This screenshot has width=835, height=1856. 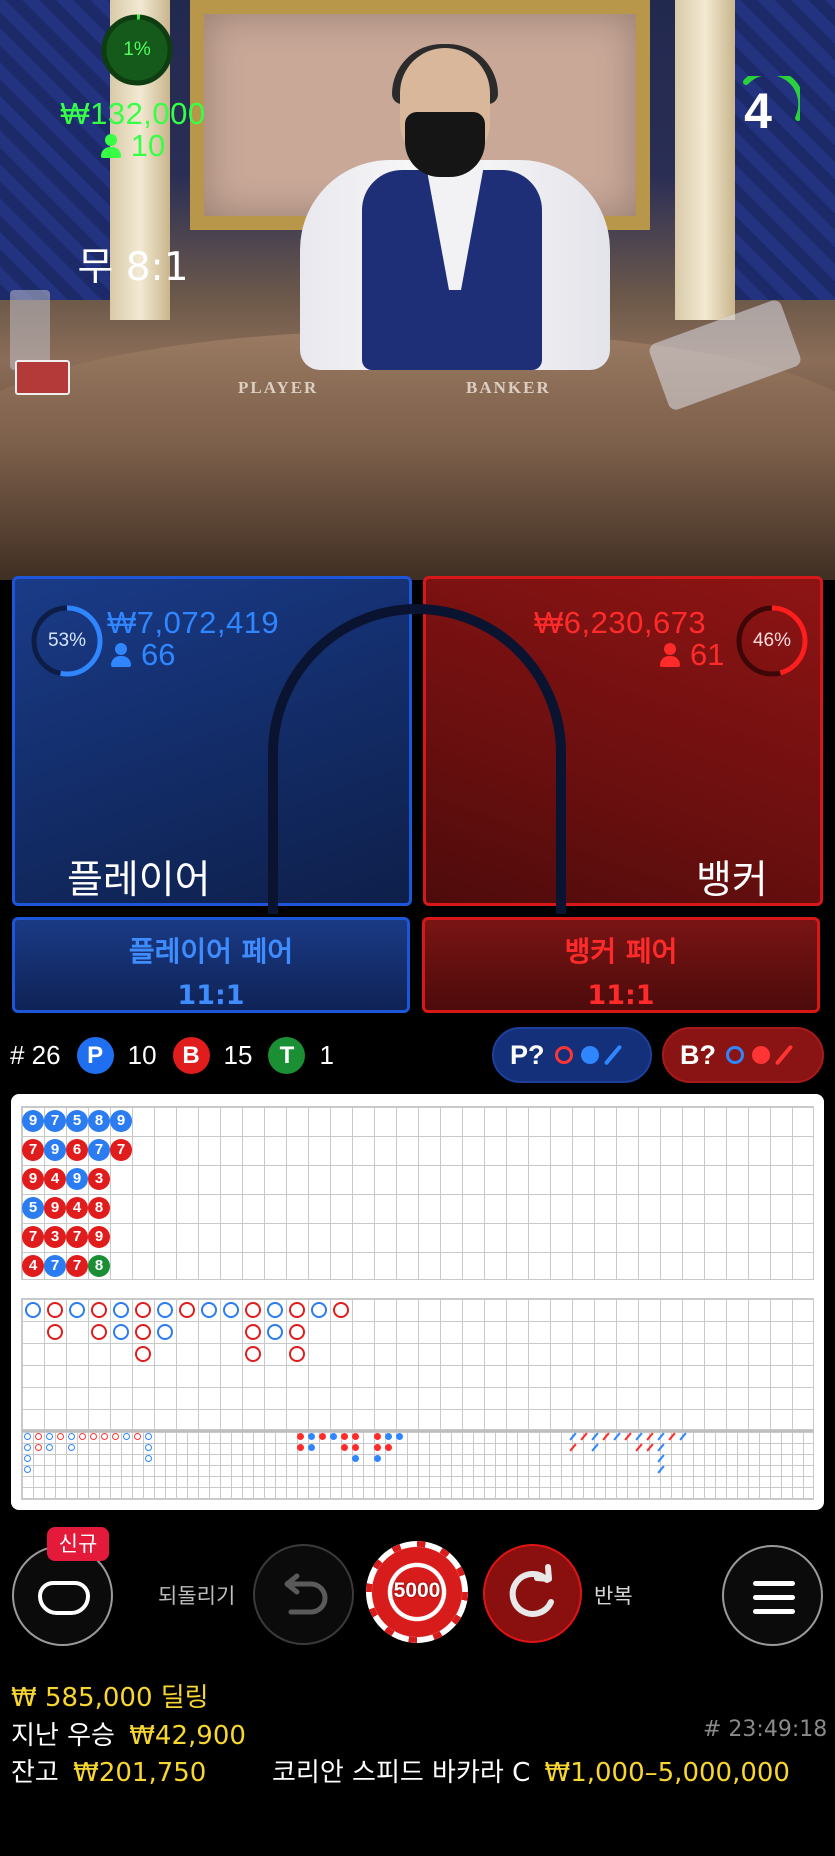 What do you see at coordinates (133, 267) in the screenshot?
I see `tie-bet-label: 무 8:1` at bounding box center [133, 267].